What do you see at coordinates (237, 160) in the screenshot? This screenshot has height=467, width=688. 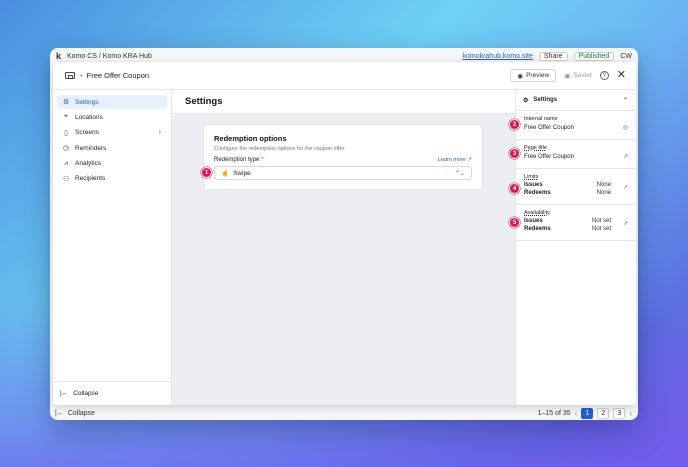 I see `redemption-type-label: Redemption type` at bounding box center [237, 160].